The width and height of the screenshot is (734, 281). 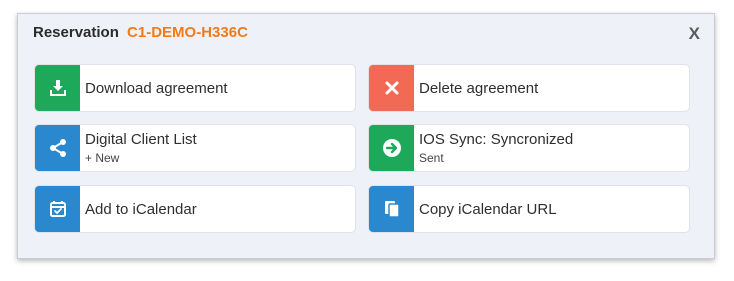 I want to click on download-agreement-button: Download agreement, so click(x=195, y=88).